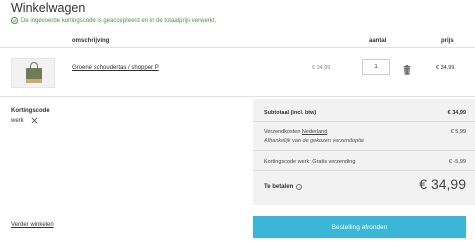  I want to click on close-icon, so click(34, 120).